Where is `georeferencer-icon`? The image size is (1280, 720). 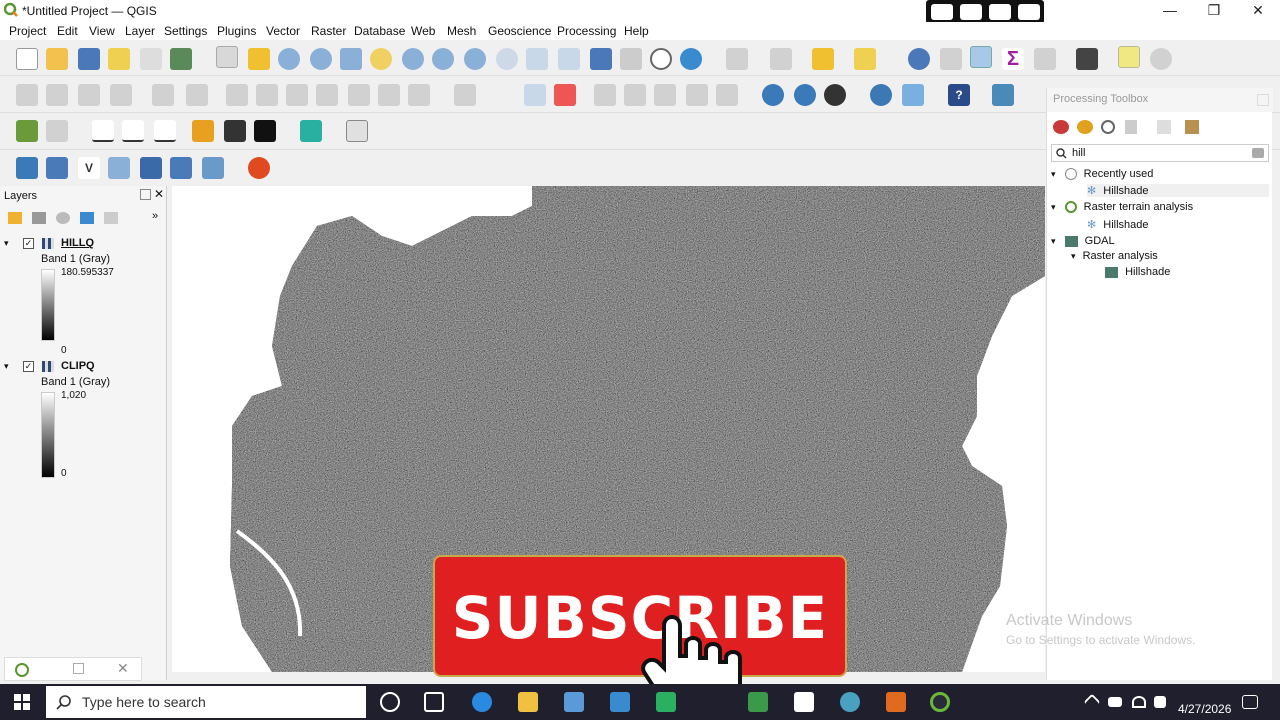 georeferencer-icon is located at coordinates (27, 131).